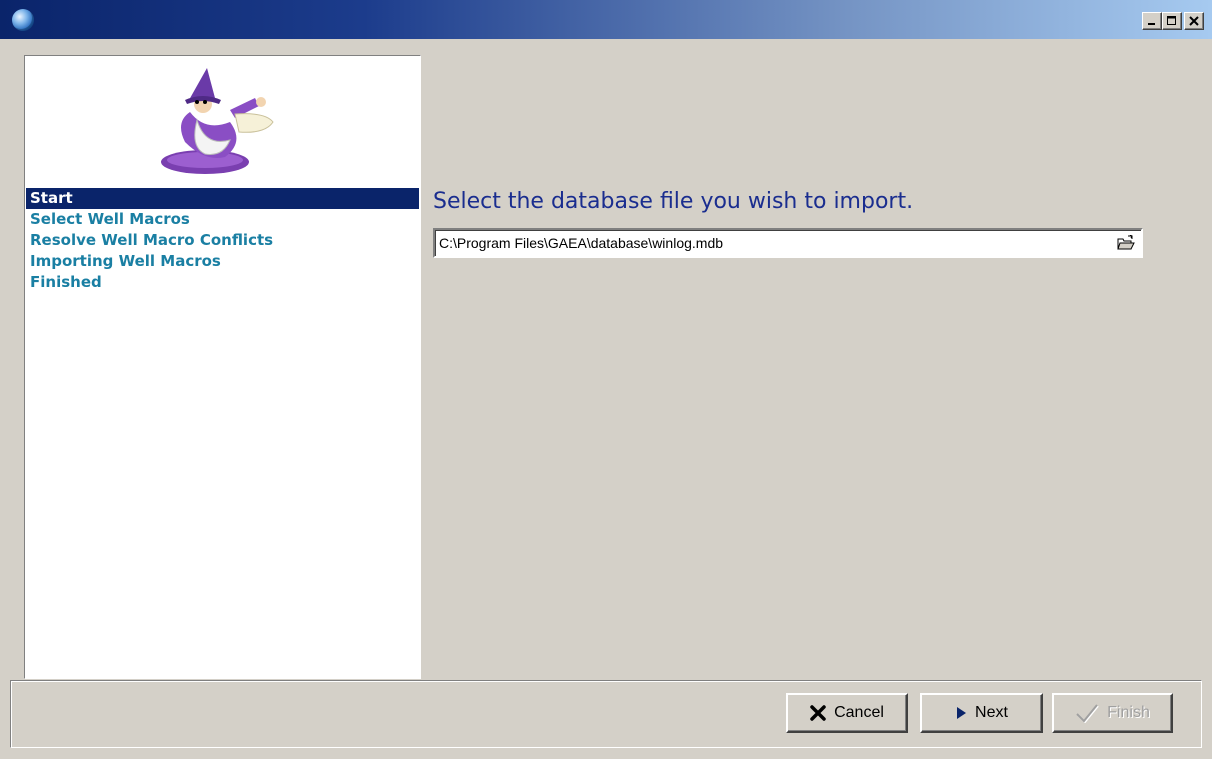 Image resolution: width=1212 pixels, height=759 pixels. I want to click on step-select-well-macros: Select Well Macros, so click(222, 219).